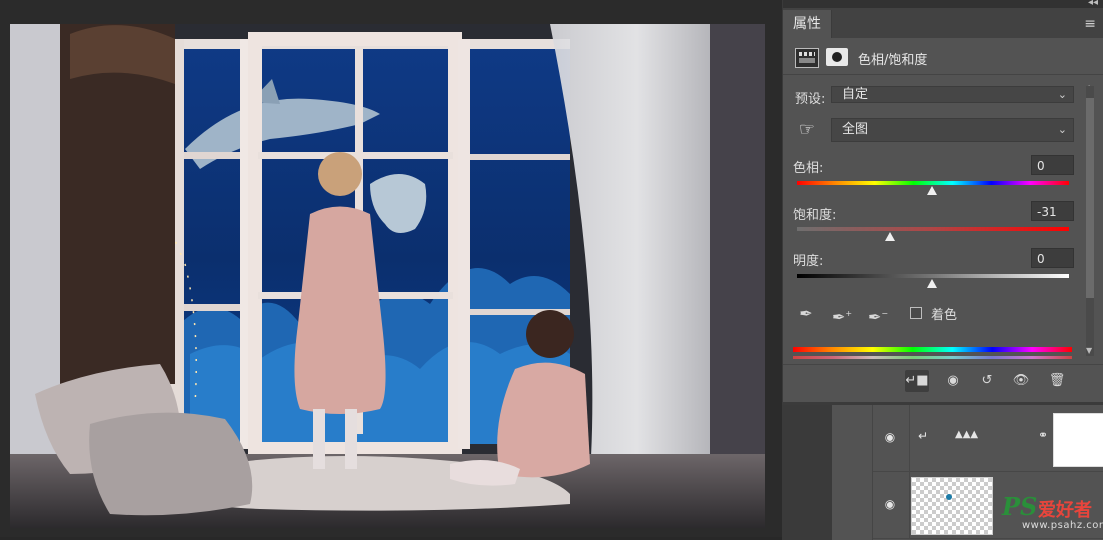  I want to click on eyedropper-icon: ✒, so click(806, 314).